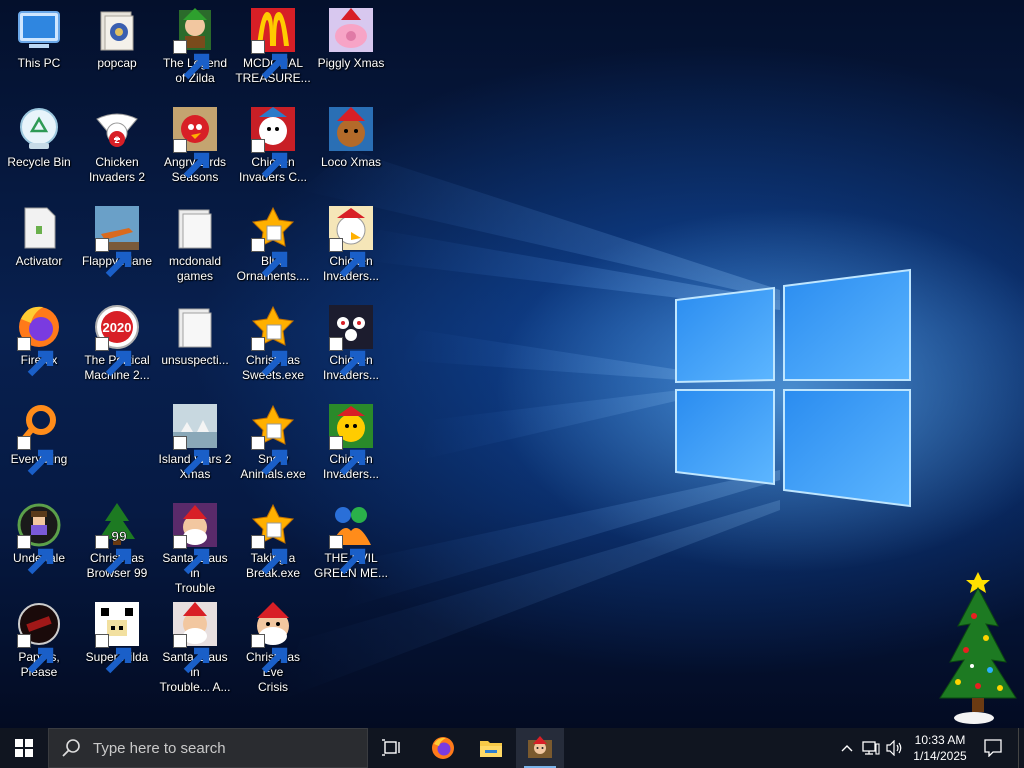  What do you see at coordinates (1021, 748) in the screenshot?
I see `show-desktop-button` at bounding box center [1021, 748].